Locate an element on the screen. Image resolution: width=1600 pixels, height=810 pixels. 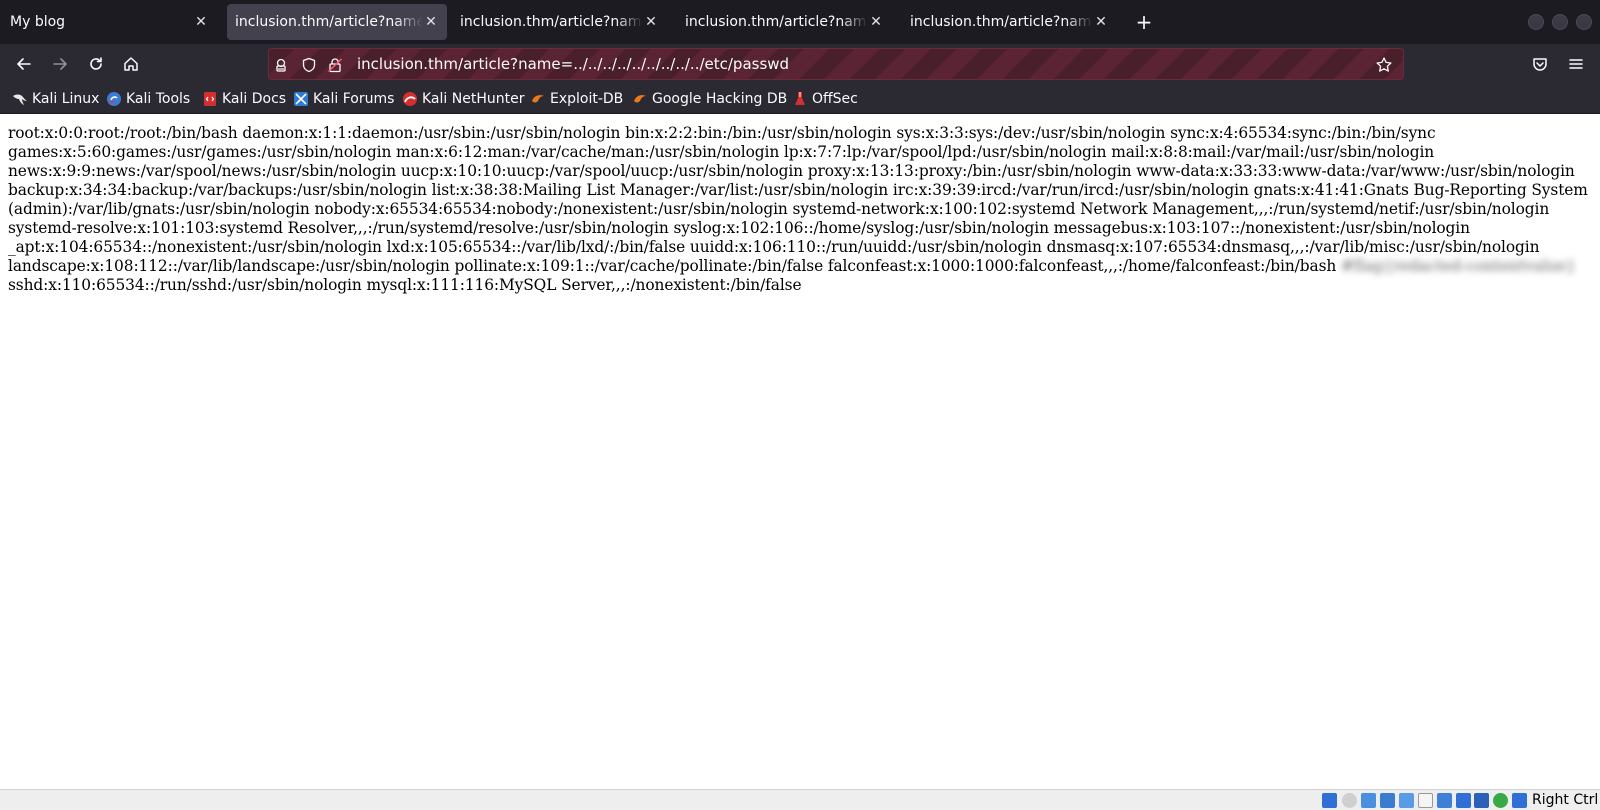
bookmark-label: Kali Tools is located at coordinates (158, 99).